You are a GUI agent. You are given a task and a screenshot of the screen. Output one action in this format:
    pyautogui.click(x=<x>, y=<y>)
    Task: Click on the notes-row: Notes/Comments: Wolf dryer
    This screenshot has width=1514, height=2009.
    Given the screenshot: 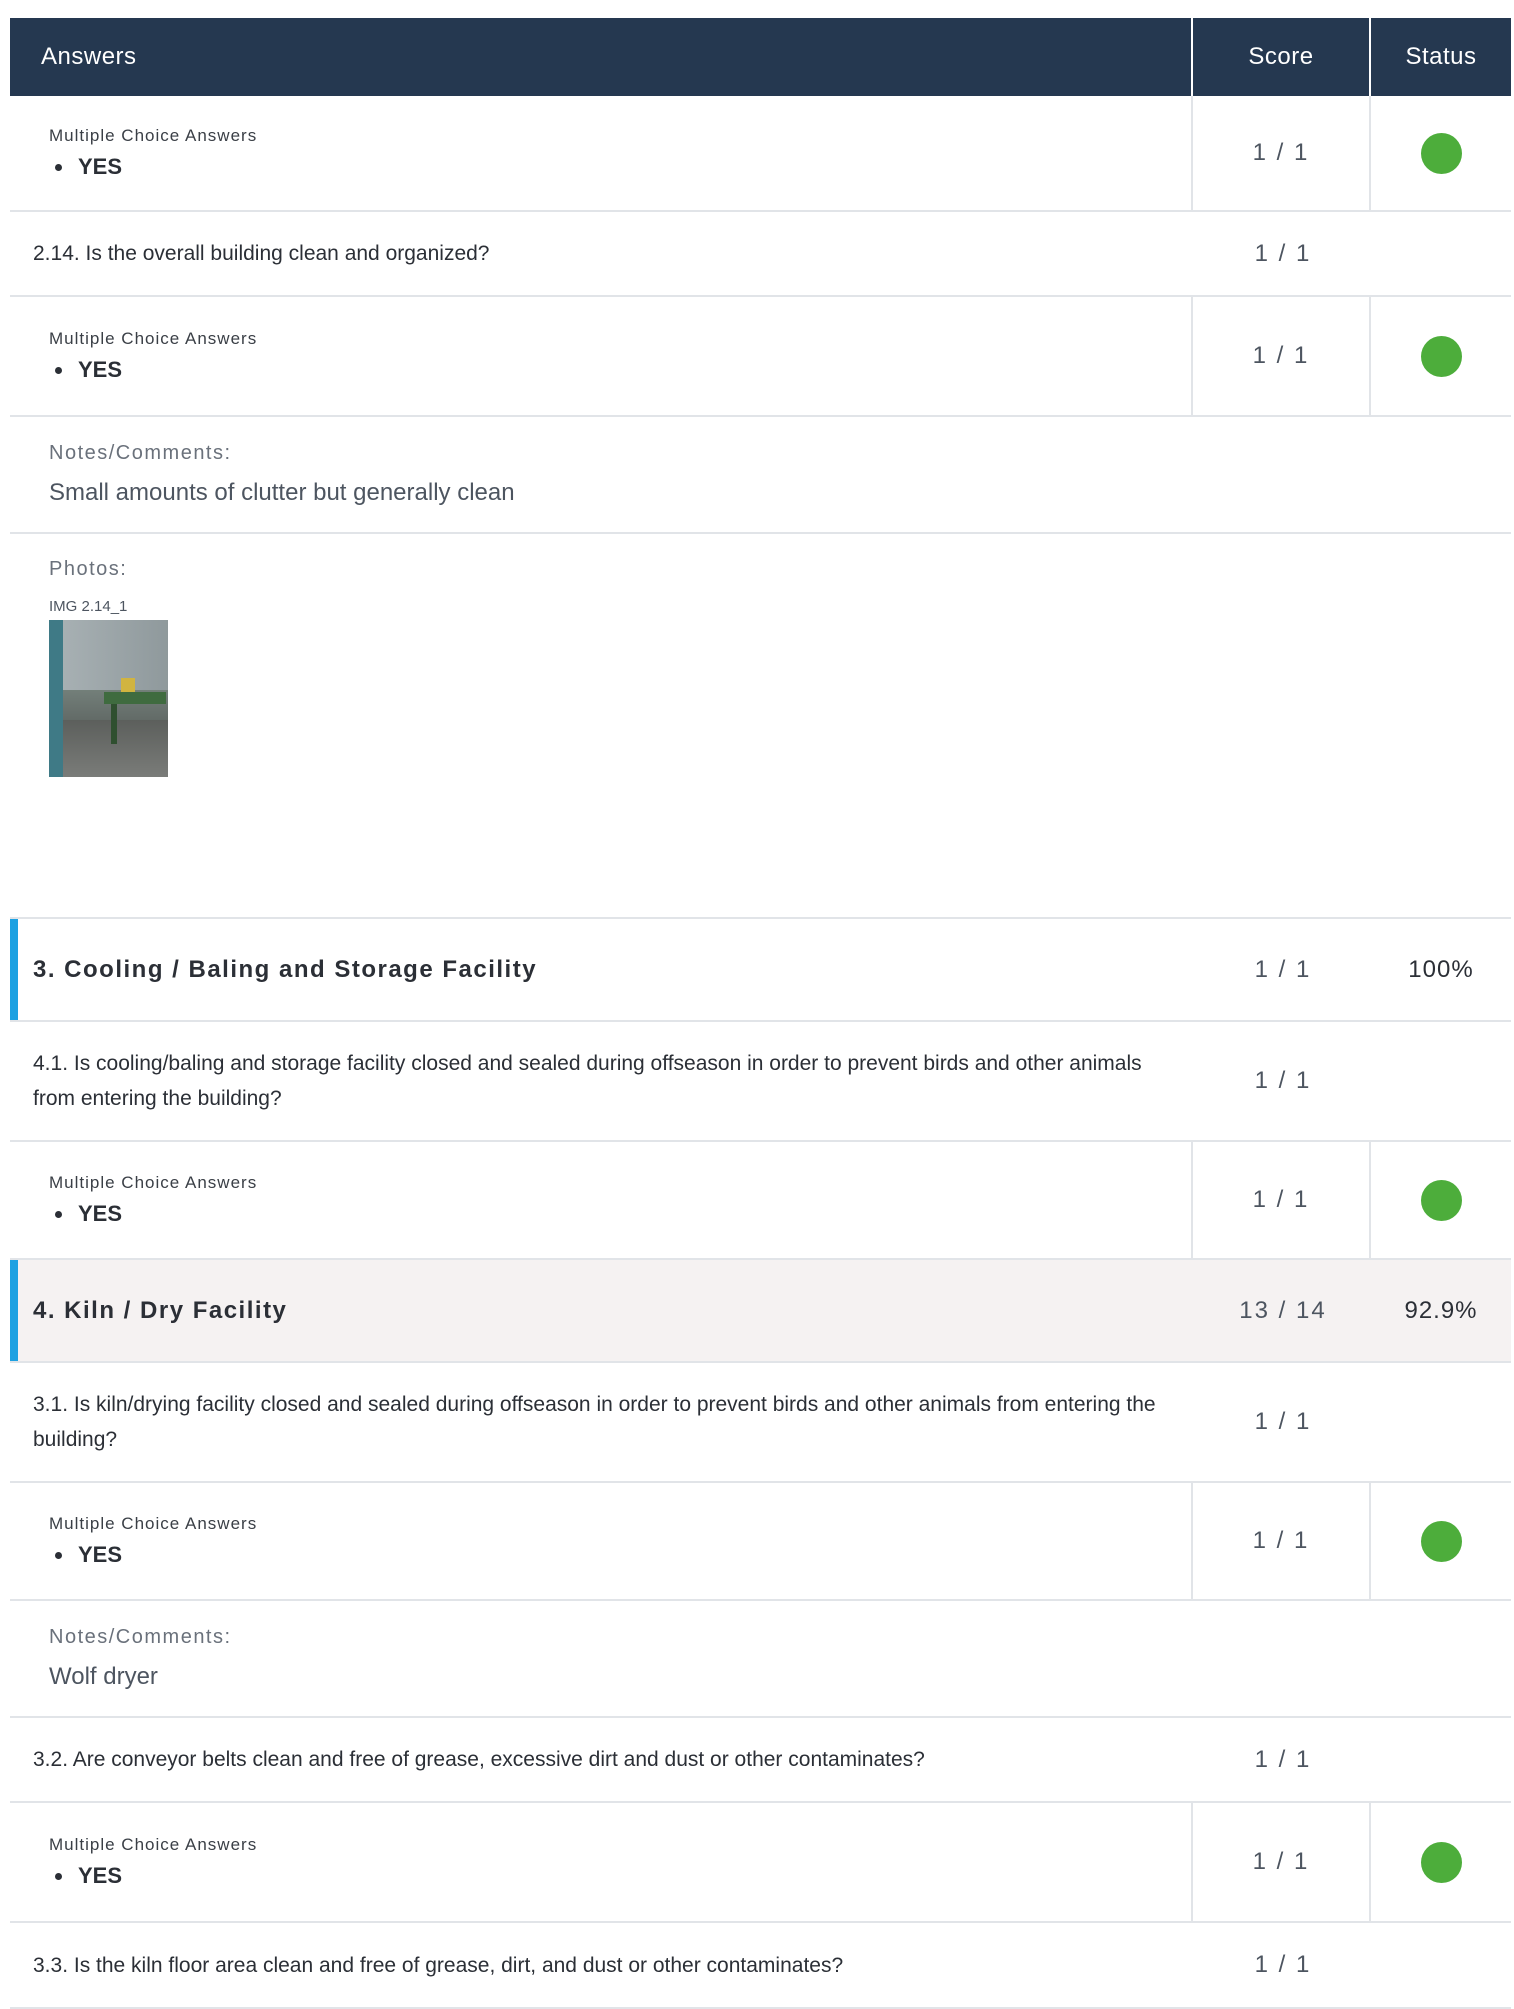 What is the action you would take?
    pyautogui.click(x=760, y=1659)
    